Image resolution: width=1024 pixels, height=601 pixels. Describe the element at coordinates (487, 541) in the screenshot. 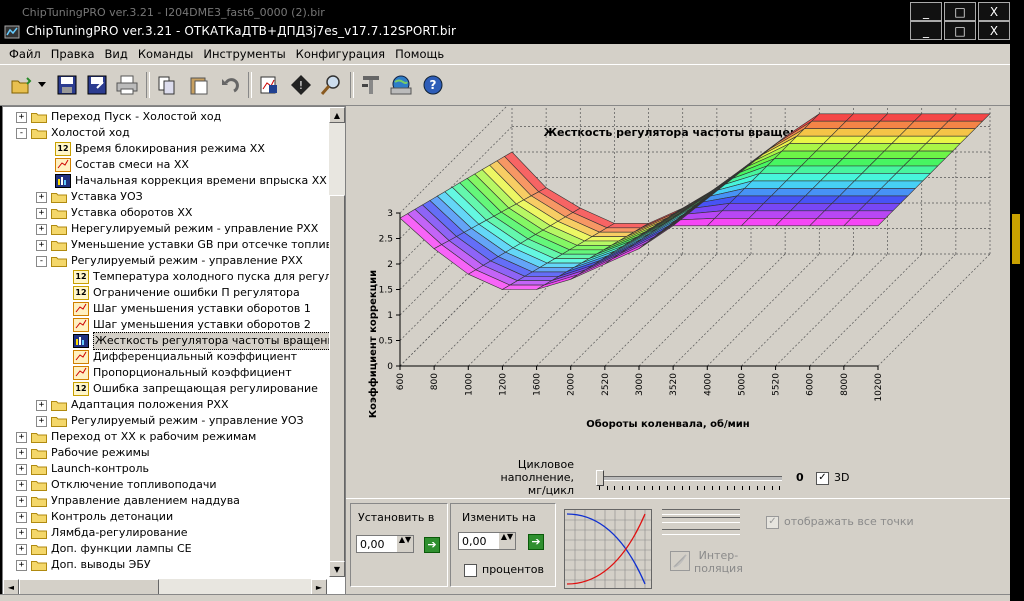

I see `change-value-input: 0,00 ▲▼` at that location.